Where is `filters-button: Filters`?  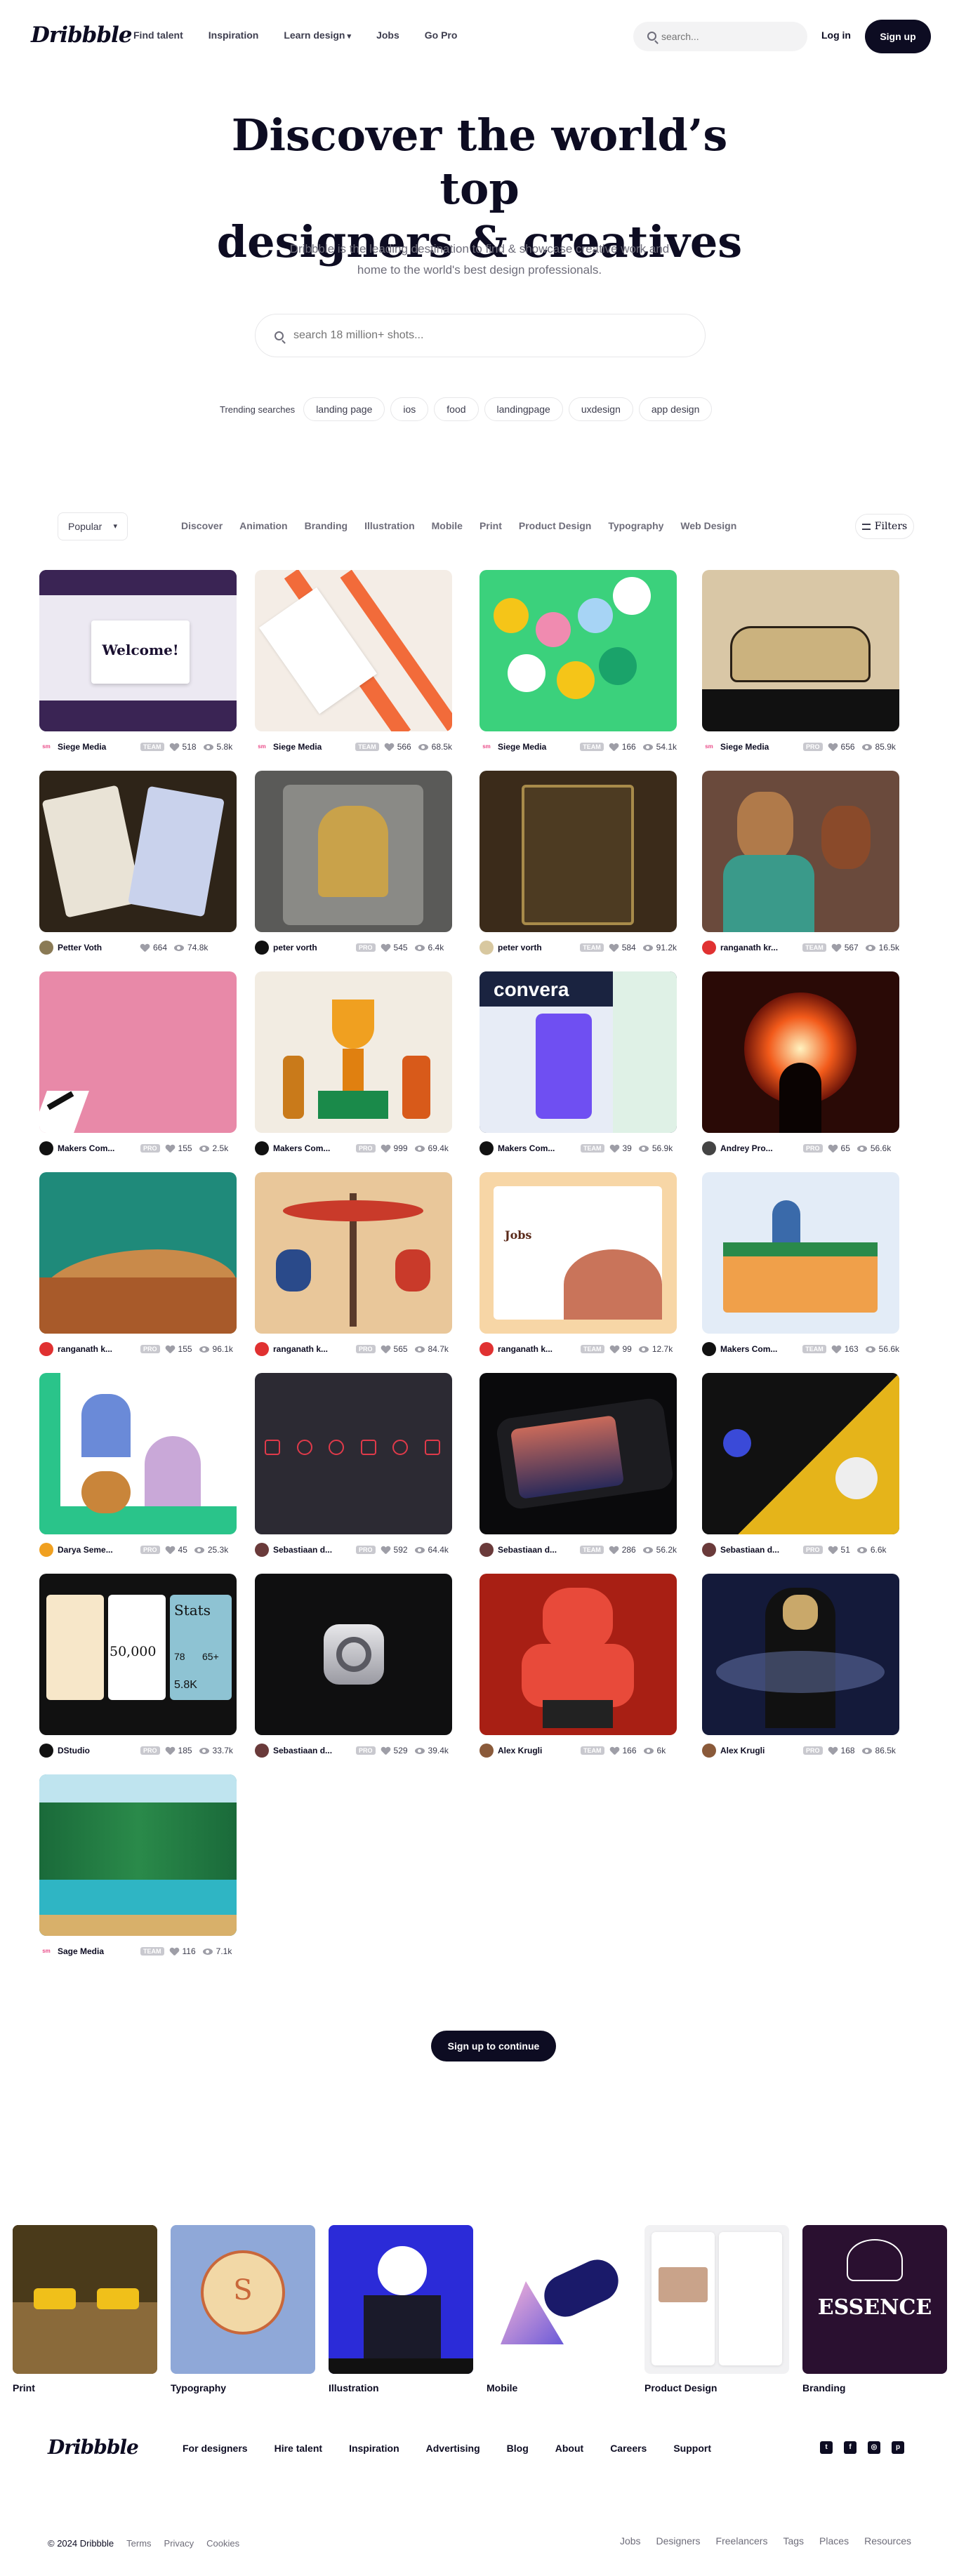 filters-button: Filters is located at coordinates (884, 527).